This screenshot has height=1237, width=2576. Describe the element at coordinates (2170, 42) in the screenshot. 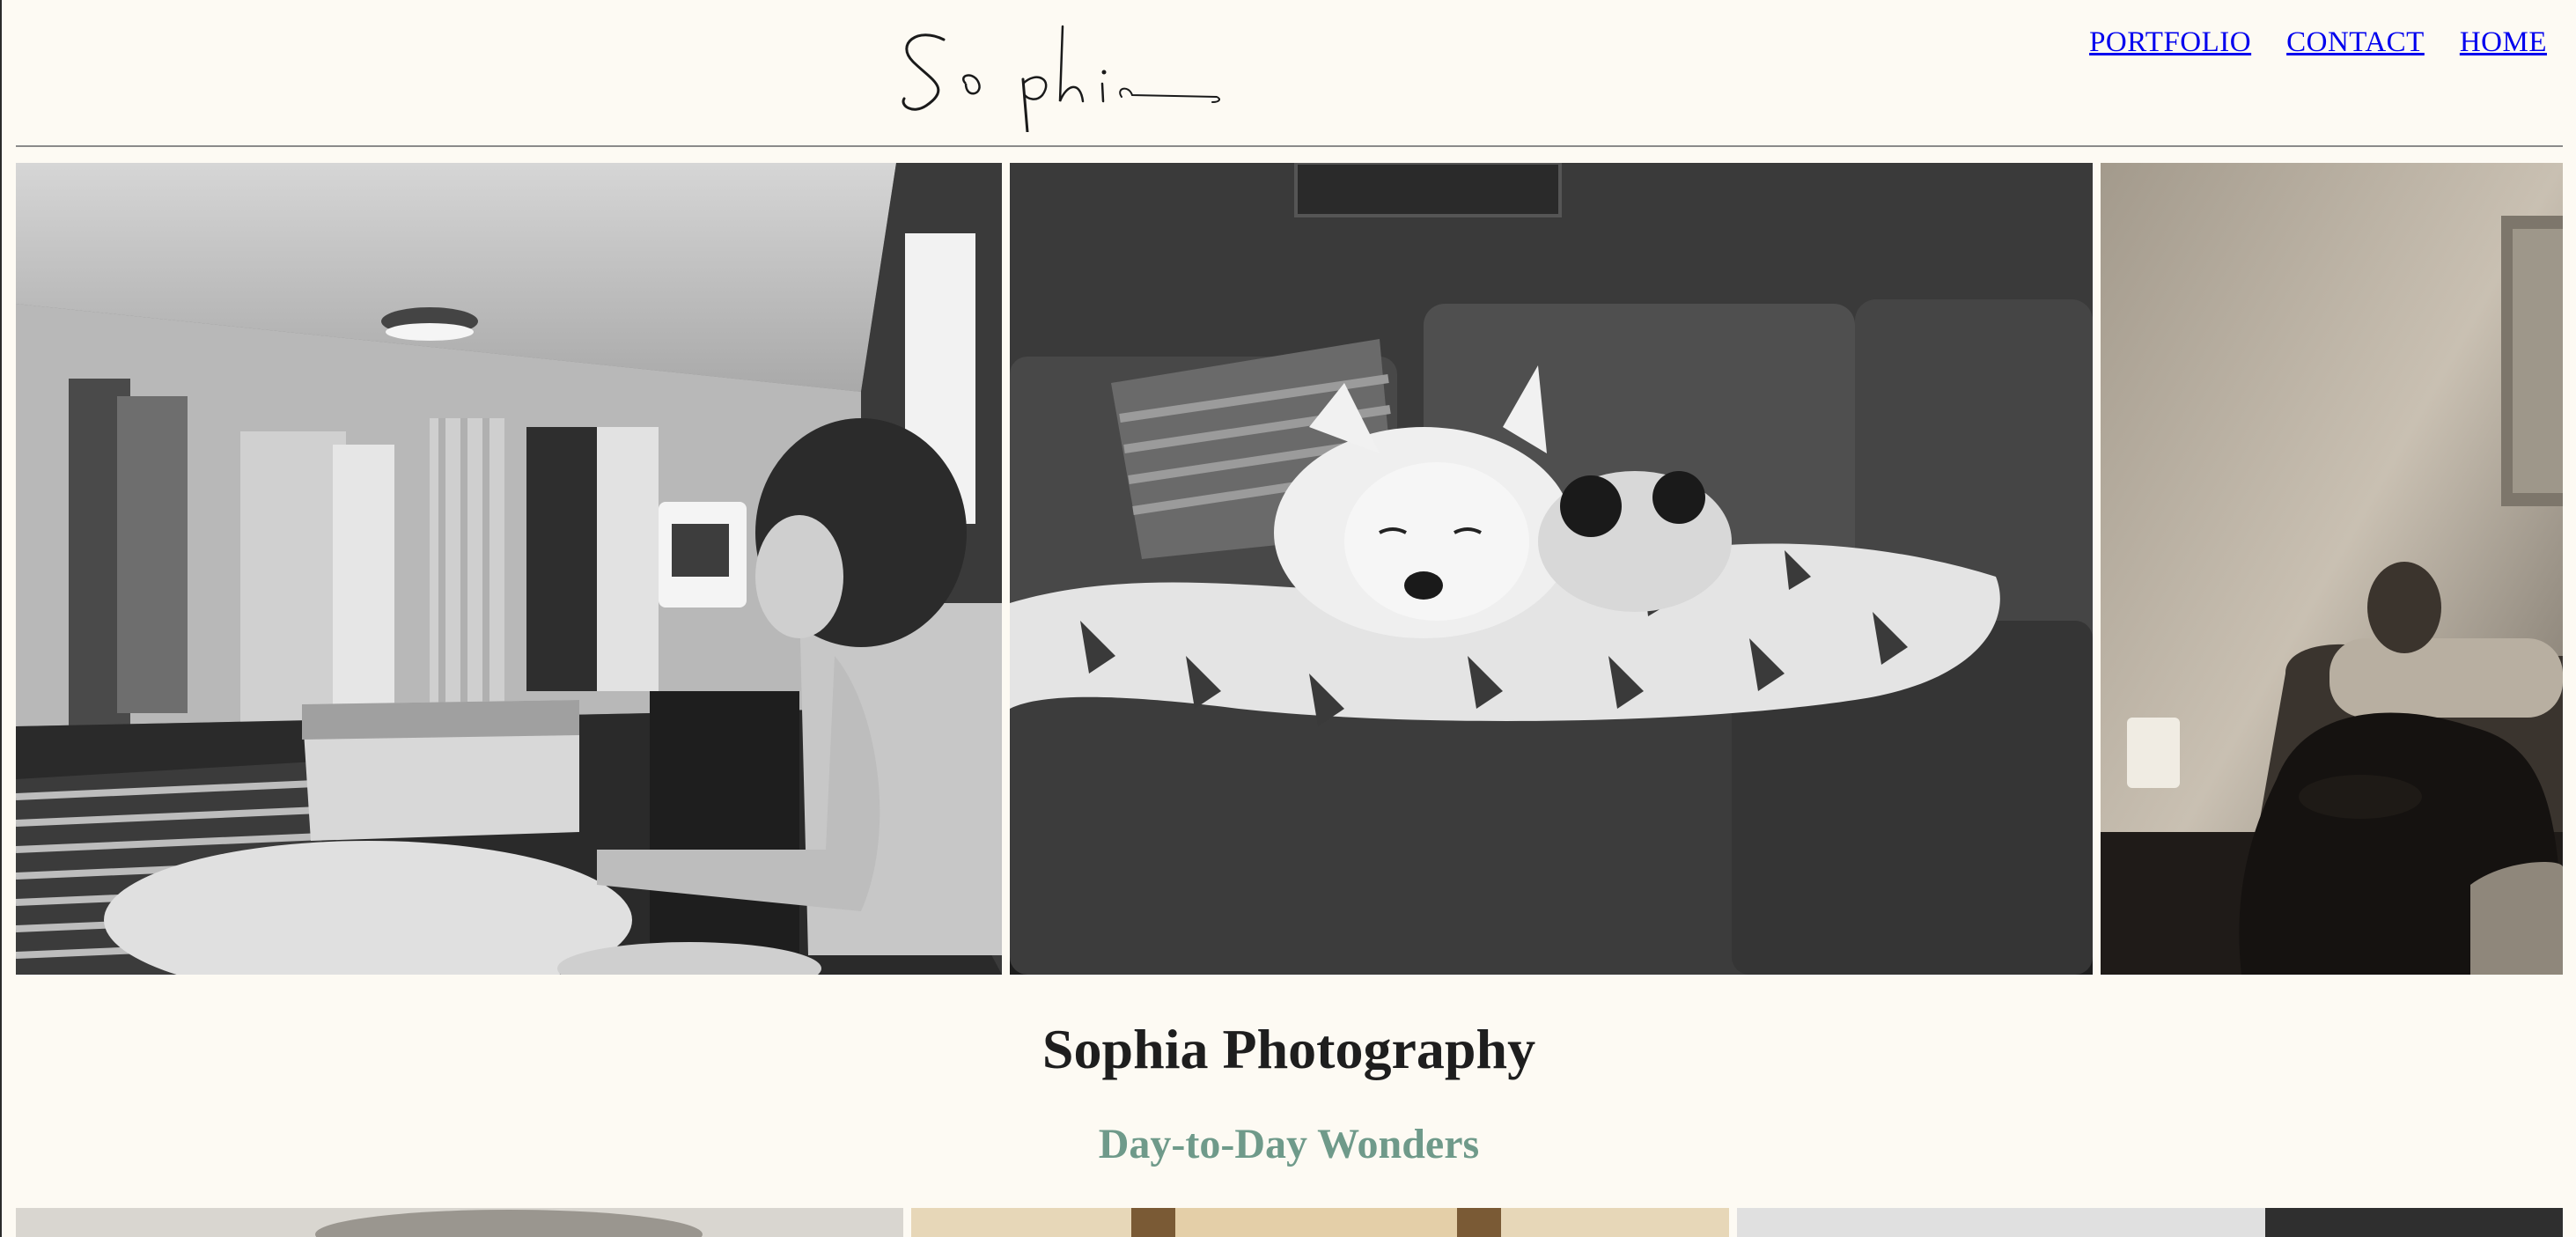

I see `nav-link-portfolio: PORTFOLIO` at that location.